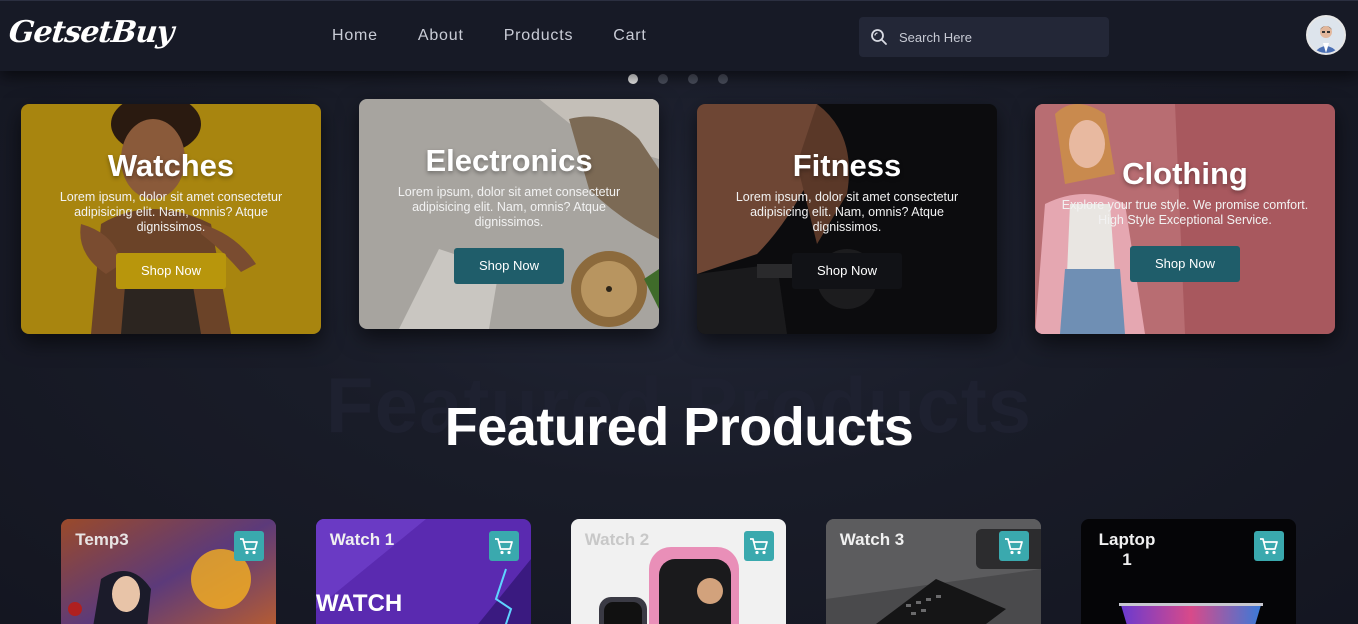 This screenshot has width=1358, height=624. I want to click on search-input, so click(999, 37).